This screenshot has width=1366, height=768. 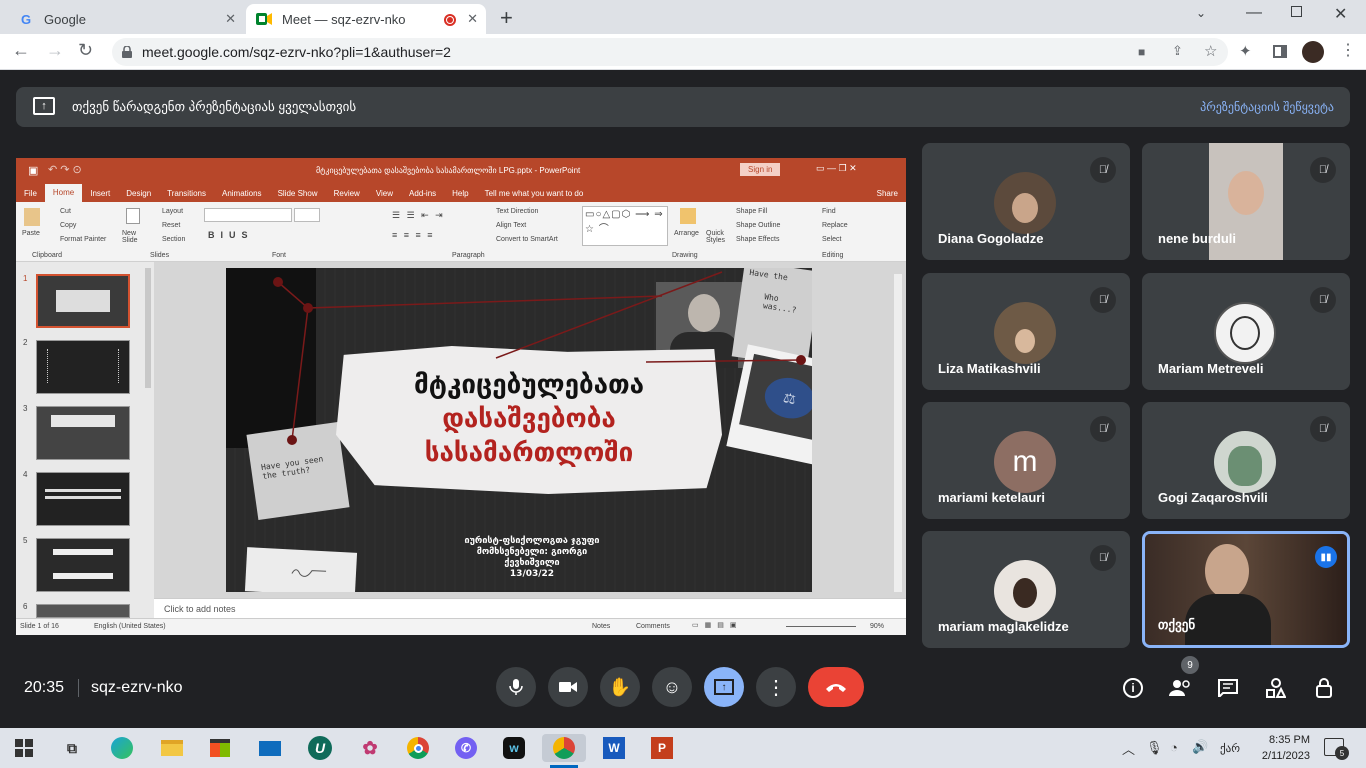 I want to click on align-text-button: Align Text, so click(x=511, y=225).